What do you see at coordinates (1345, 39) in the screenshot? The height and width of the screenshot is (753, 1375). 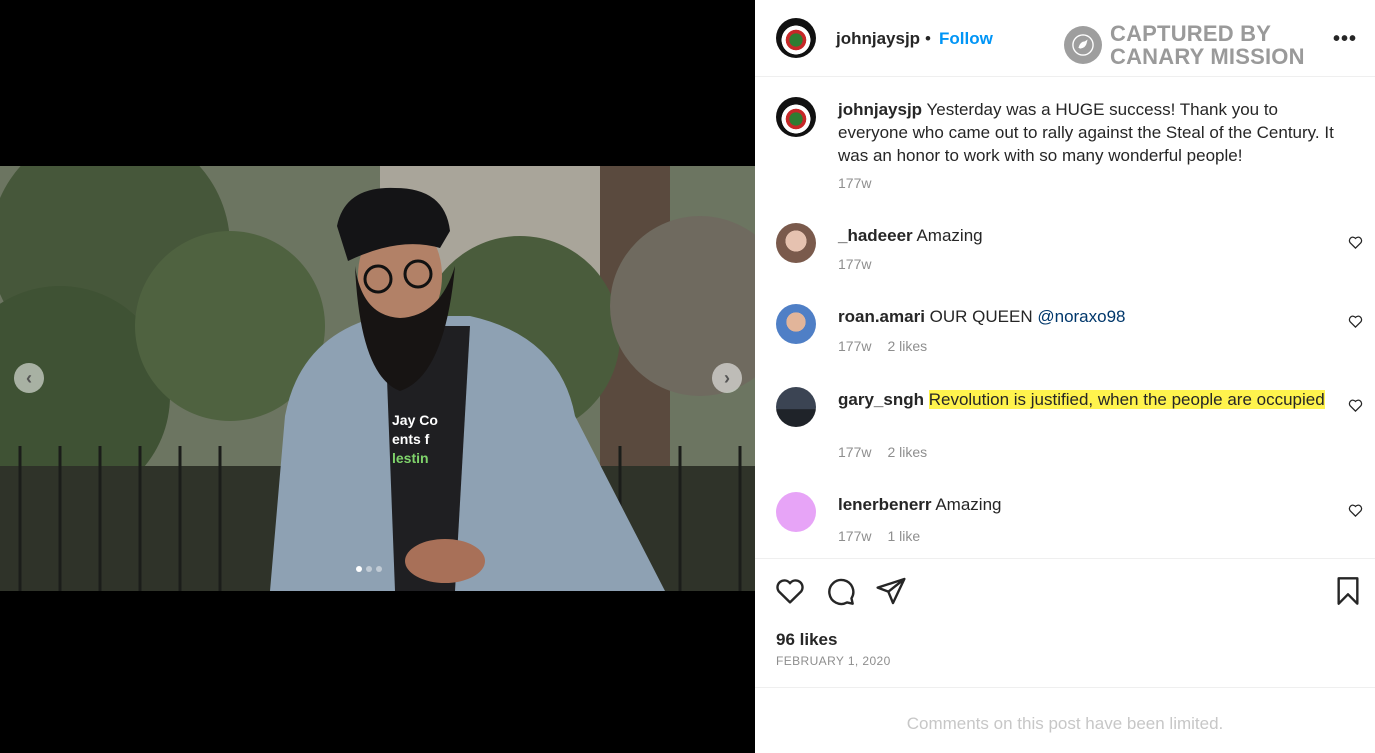 I see `more-options-icon: •••` at bounding box center [1345, 39].